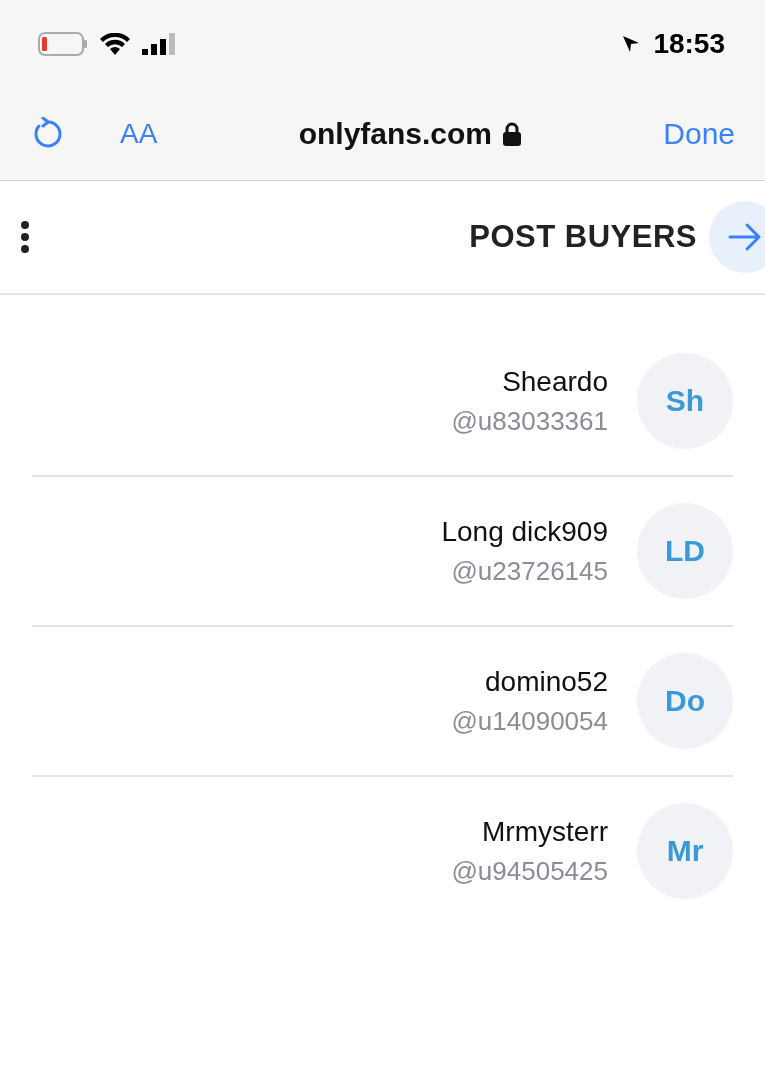 This screenshot has width=765, height=1080. I want to click on user-handle: @u23726145, so click(529, 571).